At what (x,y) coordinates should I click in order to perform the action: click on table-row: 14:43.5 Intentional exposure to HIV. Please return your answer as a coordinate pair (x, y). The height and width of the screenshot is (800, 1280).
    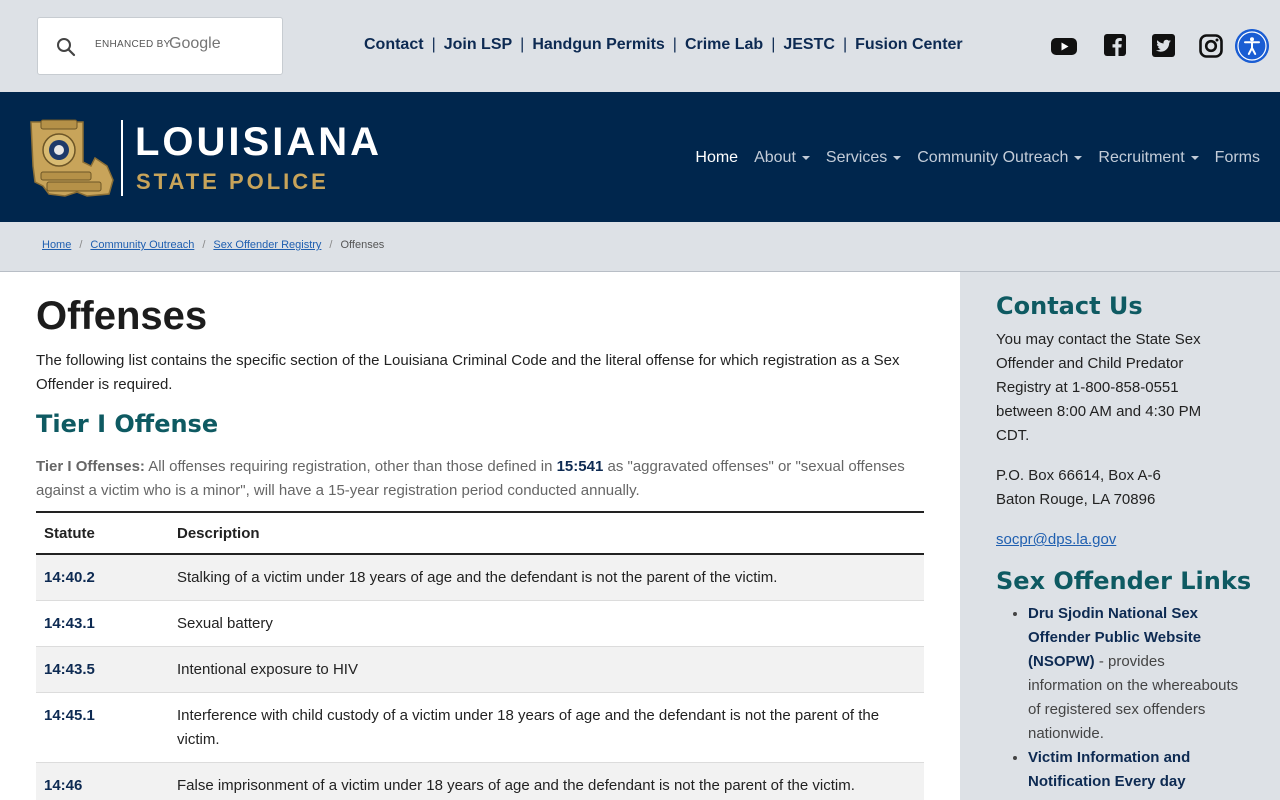
    Looking at the image, I should click on (480, 669).